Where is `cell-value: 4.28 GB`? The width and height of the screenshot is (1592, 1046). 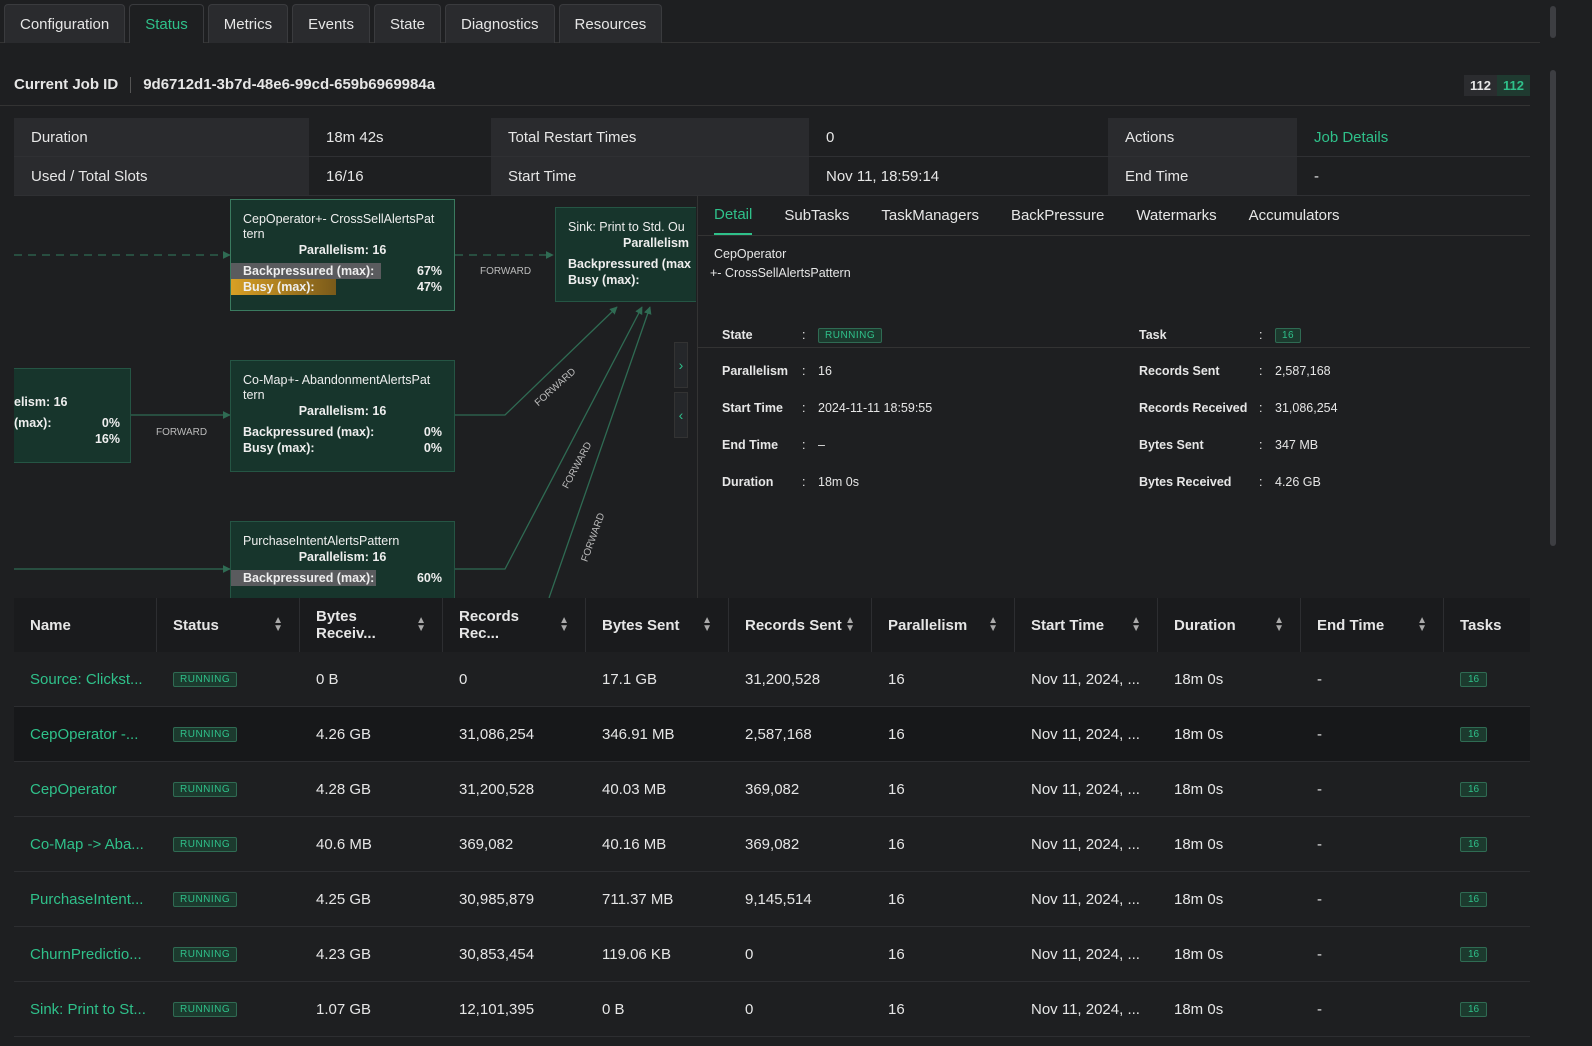 cell-value: 4.28 GB is located at coordinates (344, 789).